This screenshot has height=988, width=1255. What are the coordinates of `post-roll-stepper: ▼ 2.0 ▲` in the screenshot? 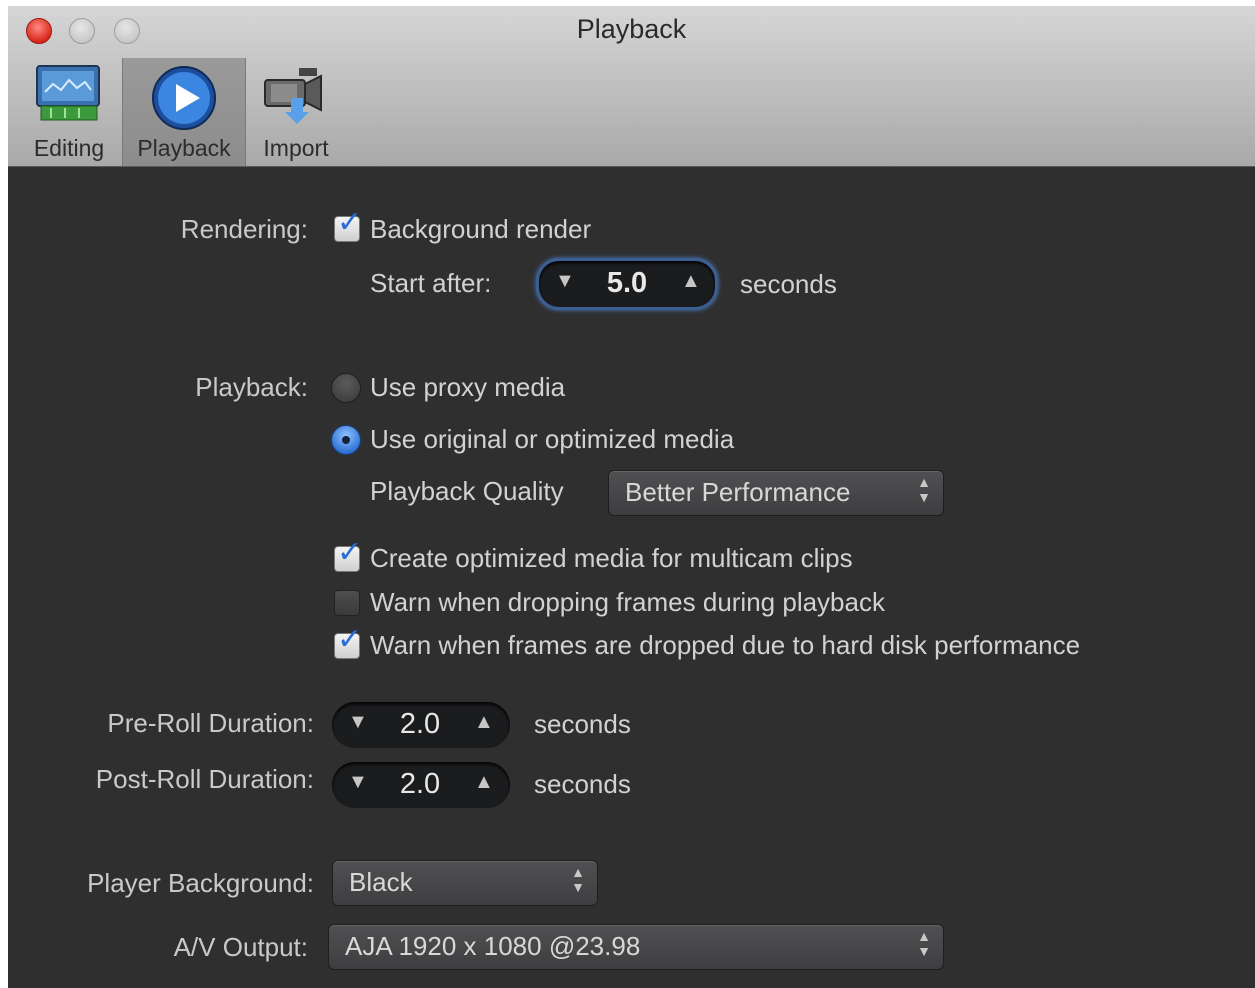 It's located at (421, 785).